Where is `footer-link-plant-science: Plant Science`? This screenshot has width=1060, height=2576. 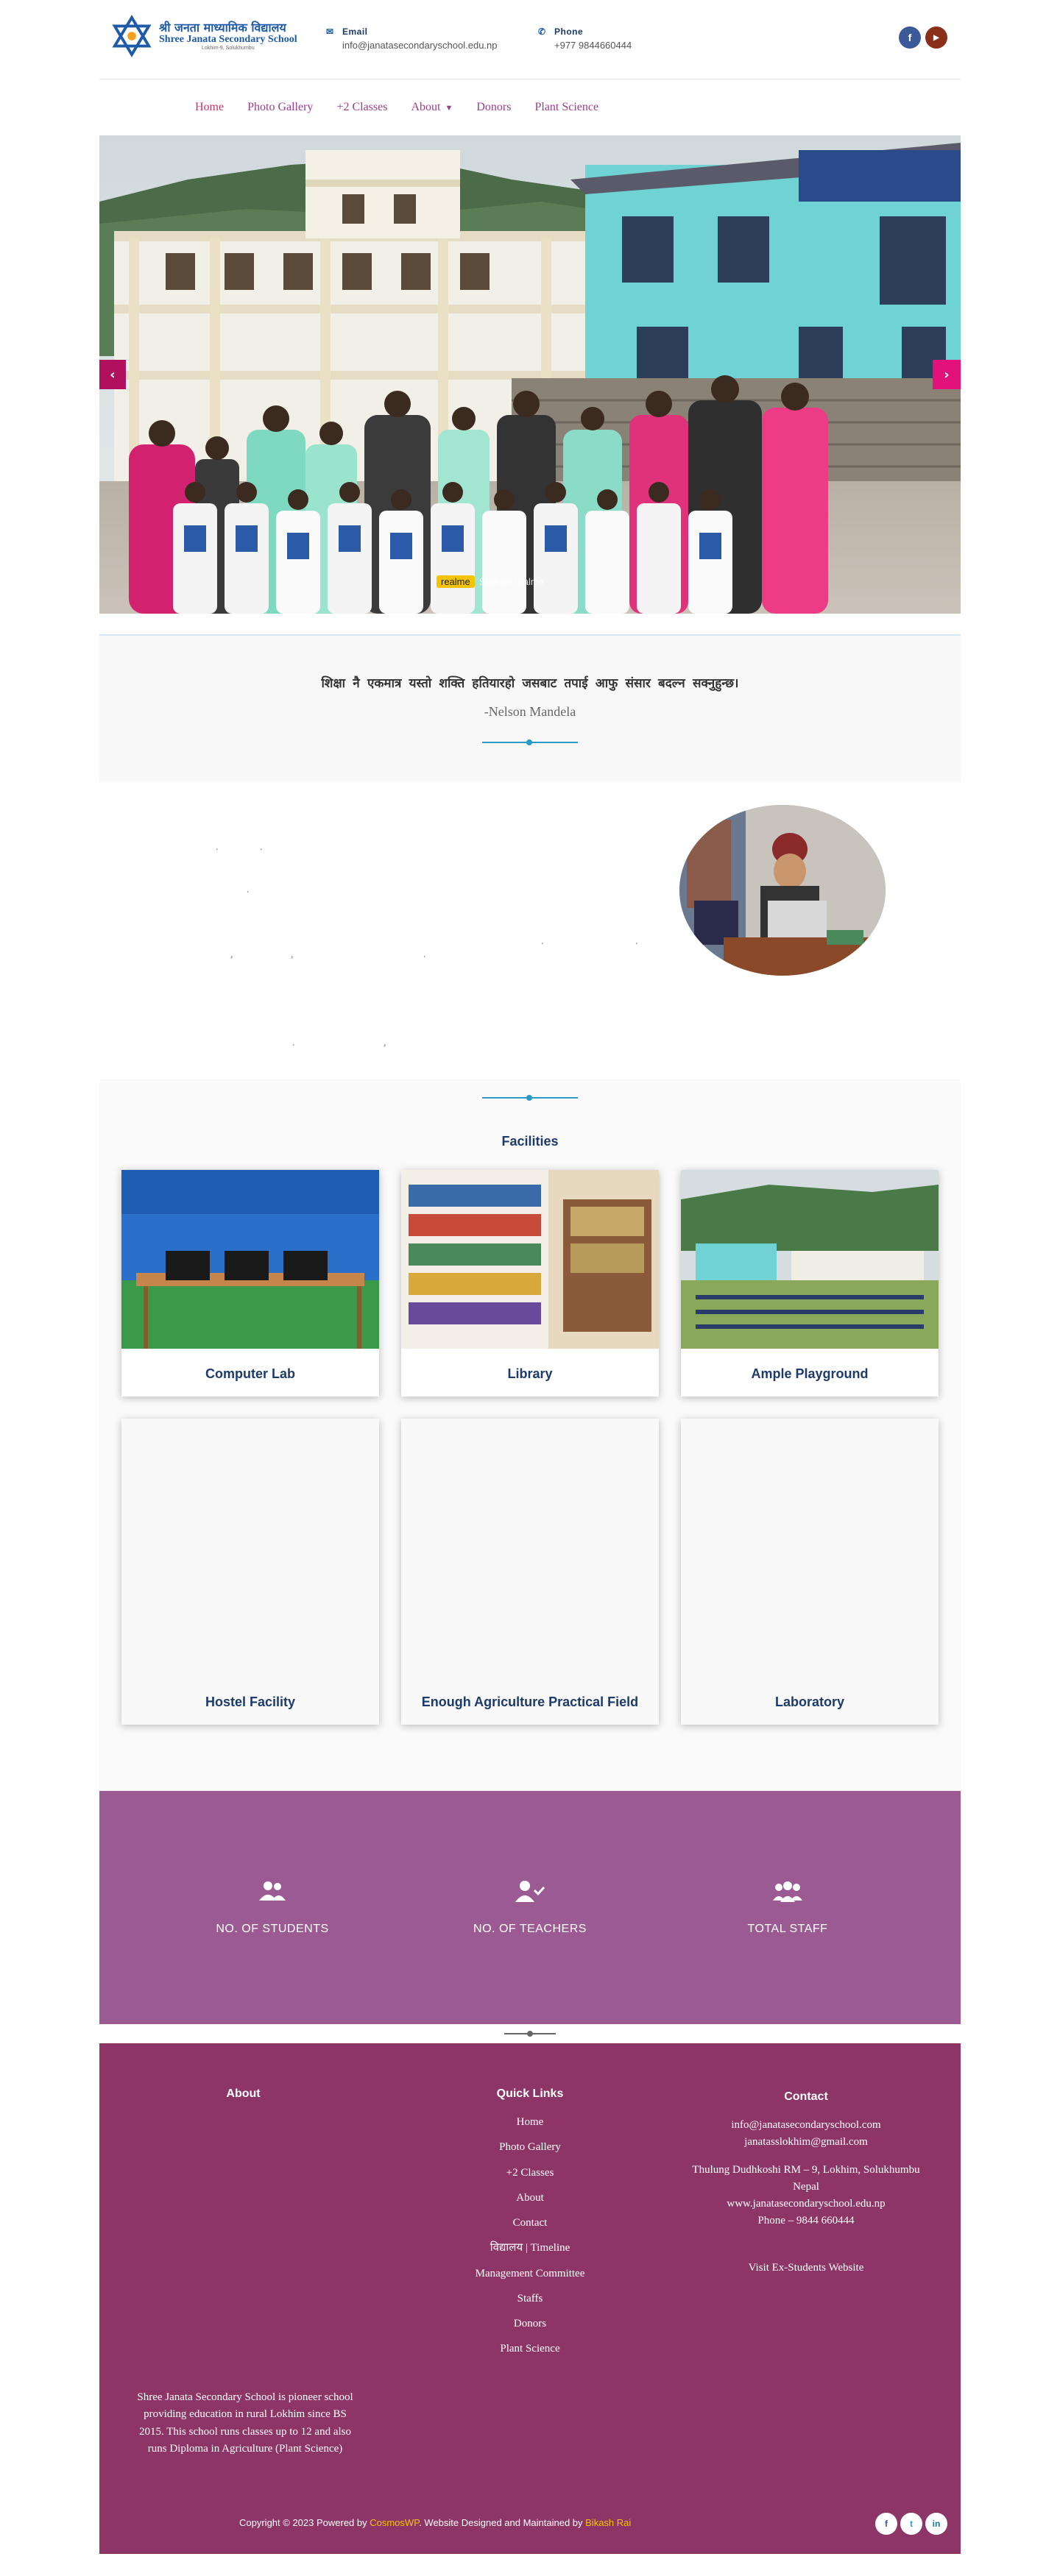
footer-link-plant-science: Plant Science is located at coordinates (530, 2349).